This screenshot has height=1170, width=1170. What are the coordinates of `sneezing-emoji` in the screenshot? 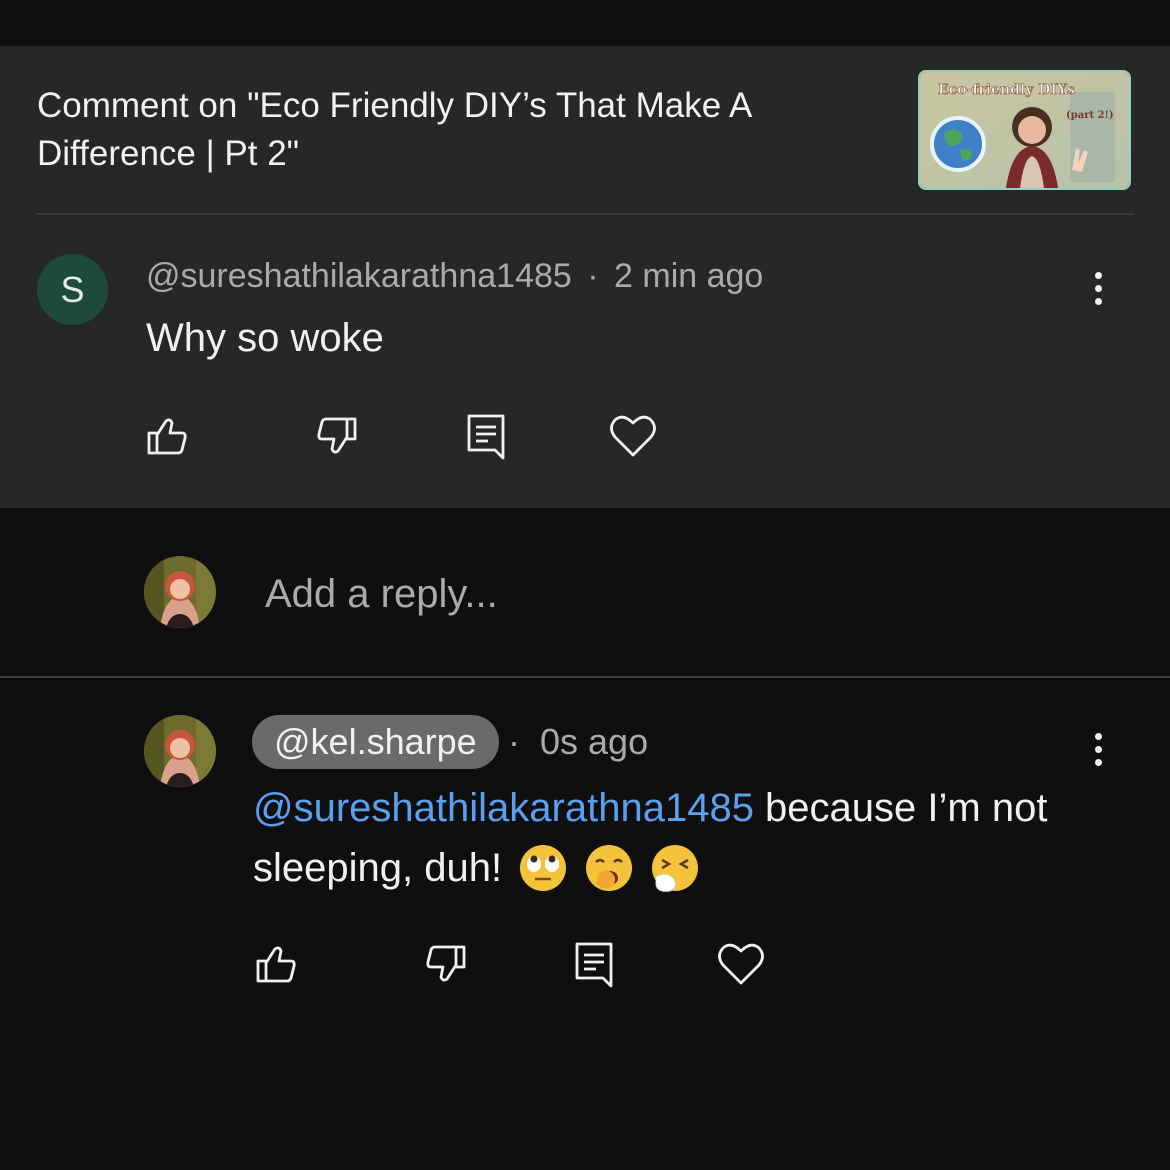 It's located at (675, 869).